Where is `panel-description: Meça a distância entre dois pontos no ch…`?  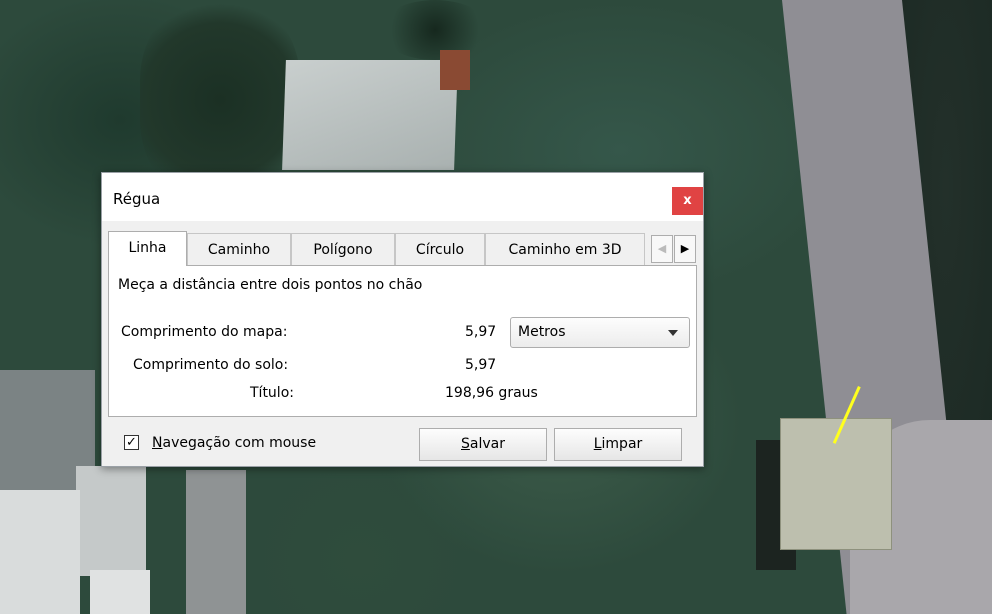
panel-description: Meça a distância entre dois pontos no ch… is located at coordinates (270, 285).